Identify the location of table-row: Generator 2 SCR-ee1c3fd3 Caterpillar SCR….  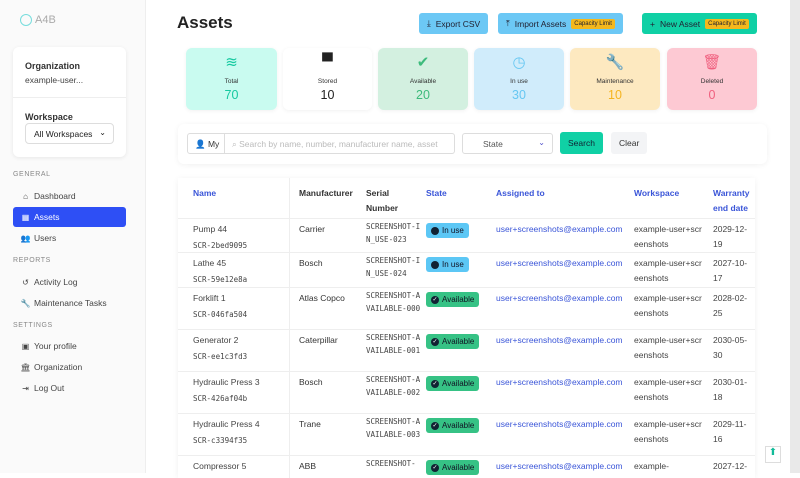
(466, 350).